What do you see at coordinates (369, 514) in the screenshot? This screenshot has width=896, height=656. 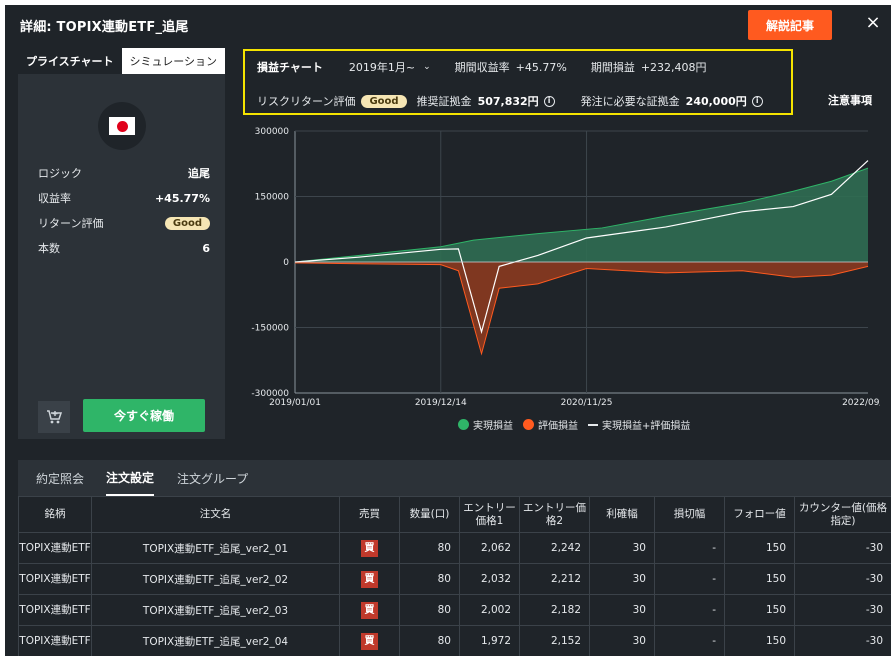 I see `col-header: 売買` at bounding box center [369, 514].